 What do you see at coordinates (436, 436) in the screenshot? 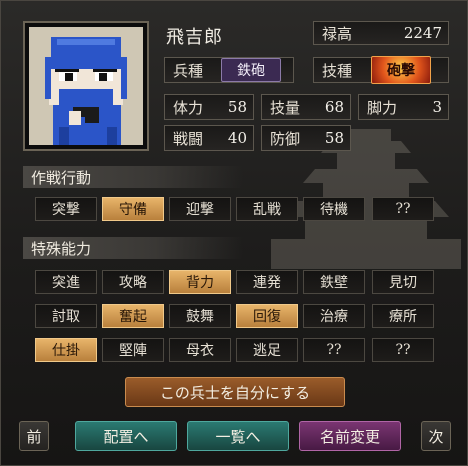
I see `next-button: 次` at bounding box center [436, 436].